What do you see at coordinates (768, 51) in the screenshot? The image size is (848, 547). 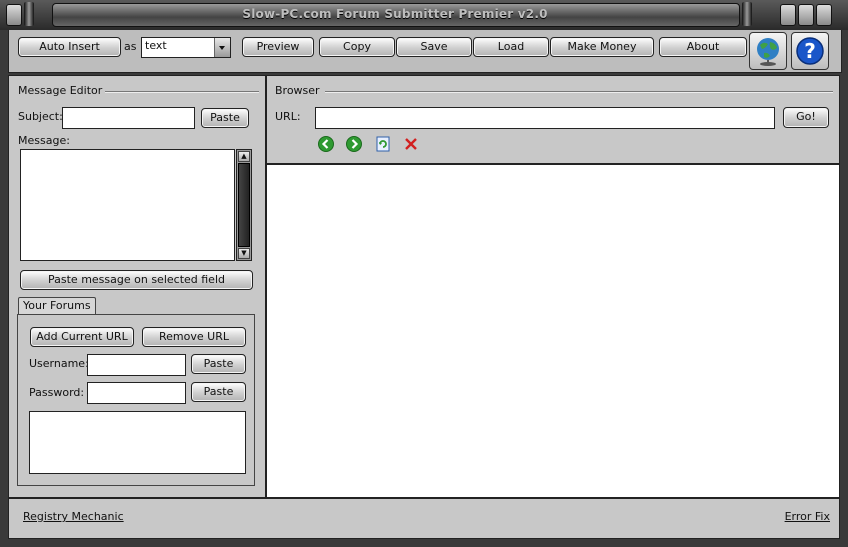 I see `globe-icon` at bounding box center [768, 51].